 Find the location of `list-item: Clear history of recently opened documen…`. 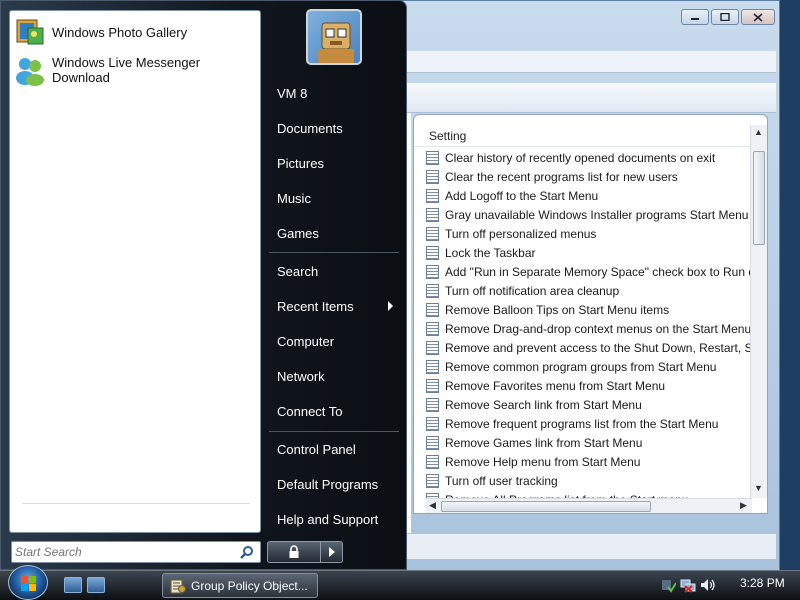

list-item: Clear history of recently opened documen… is located at coordinates (589, 157).